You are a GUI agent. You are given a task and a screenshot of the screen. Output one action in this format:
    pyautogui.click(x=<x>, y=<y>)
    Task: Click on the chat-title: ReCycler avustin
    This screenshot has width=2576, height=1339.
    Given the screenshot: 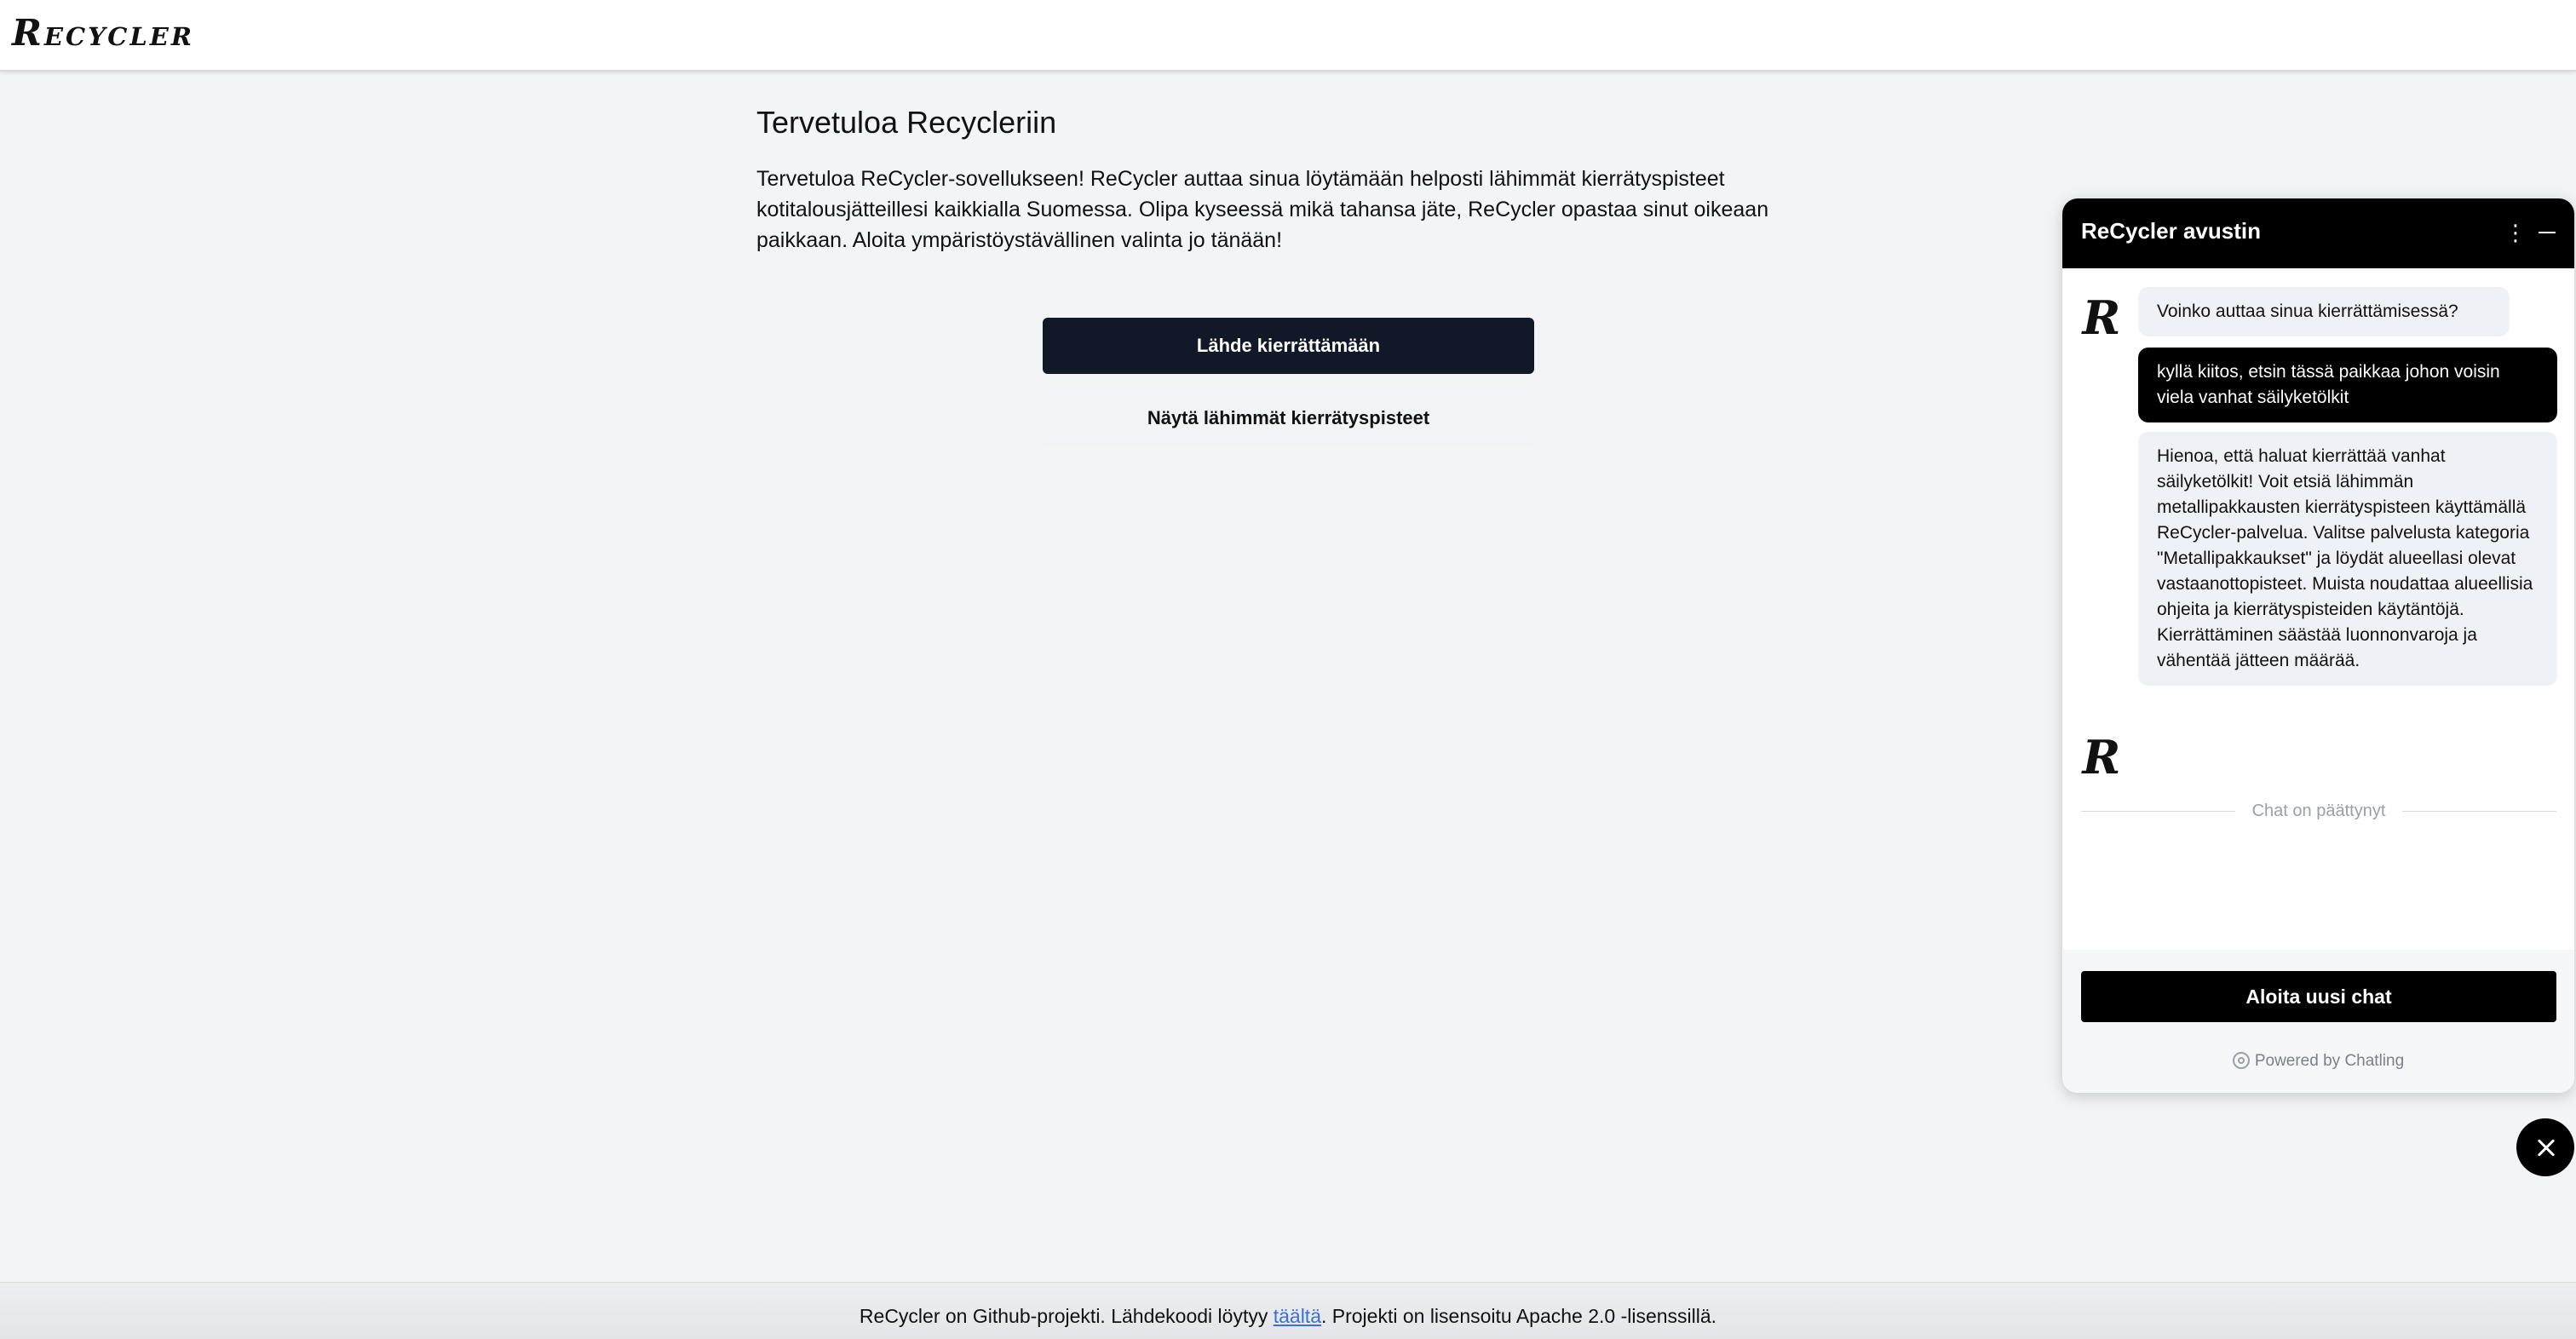 What is the action you would take?
    pyautogui.click(x=2171, y=231)
    